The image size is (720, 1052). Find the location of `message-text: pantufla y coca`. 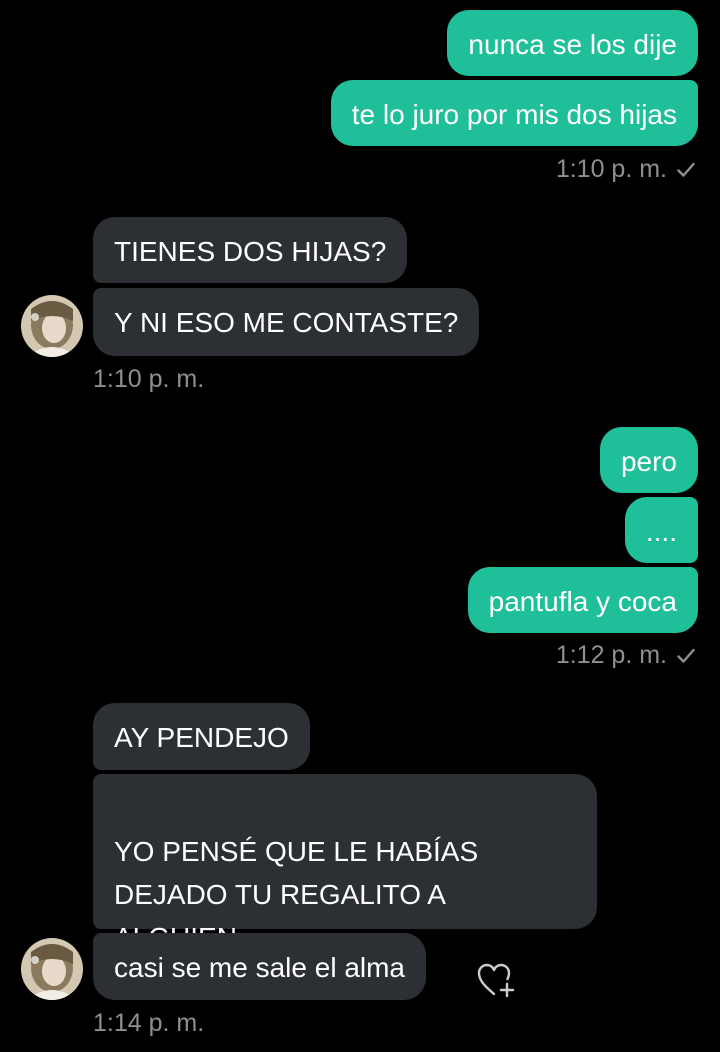

message-text: pantufla y coca is located at coordinates (582, 601).